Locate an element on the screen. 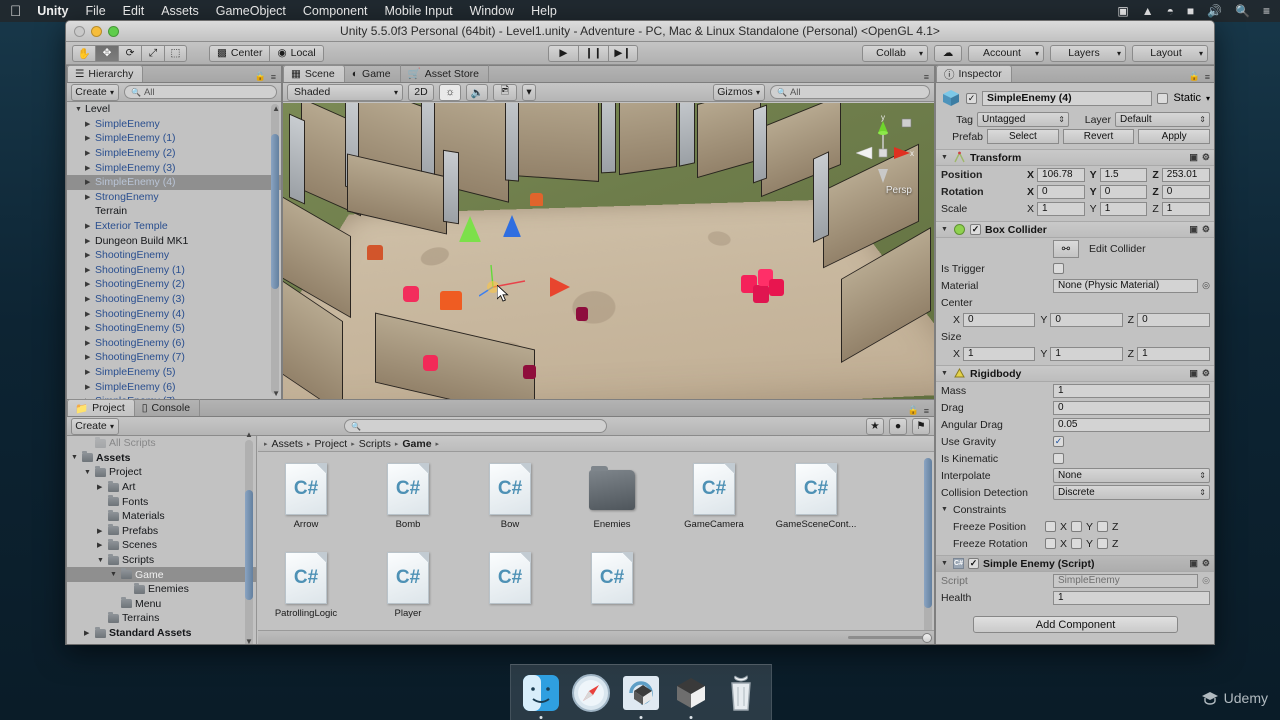 The width and height of the screenshot is (1280, 720). volume-icon: 🔊 is located at coordinates (1214, 11).